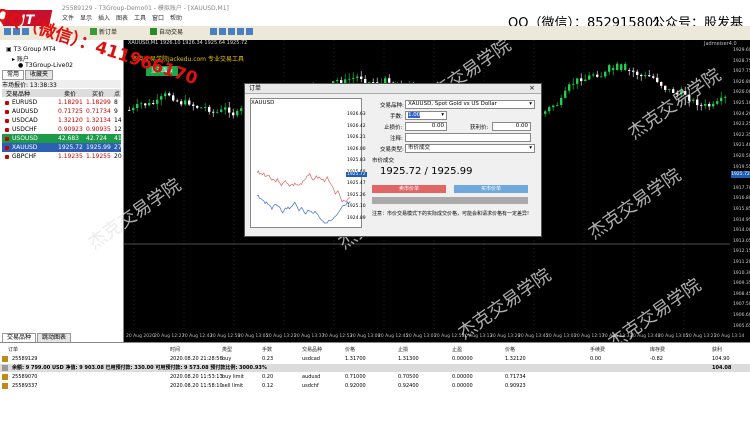 The height and width of the screenshot is (423, 750). What do you see at coordinates (176, 17) in the screenshot?
I see `menu-help: 帮助` at bounding box center [176, 17].